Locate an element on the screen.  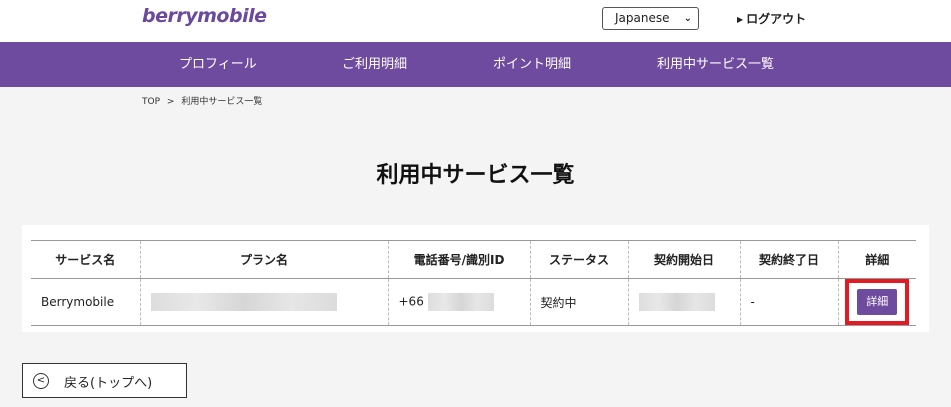
language-select-value: Japanese is located at coordinates (642, 18).